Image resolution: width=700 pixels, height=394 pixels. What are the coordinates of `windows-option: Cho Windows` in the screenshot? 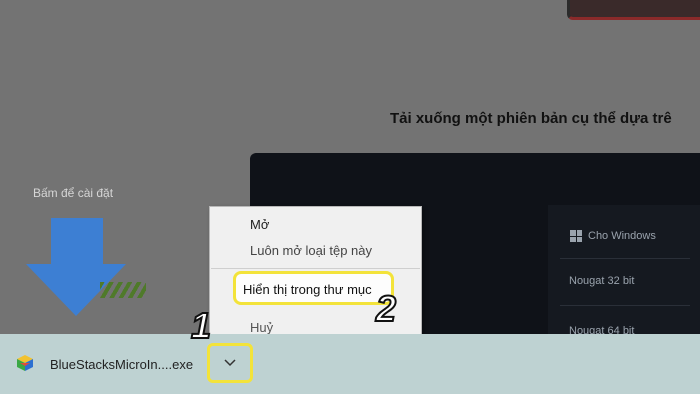 It's located at (613, 236).